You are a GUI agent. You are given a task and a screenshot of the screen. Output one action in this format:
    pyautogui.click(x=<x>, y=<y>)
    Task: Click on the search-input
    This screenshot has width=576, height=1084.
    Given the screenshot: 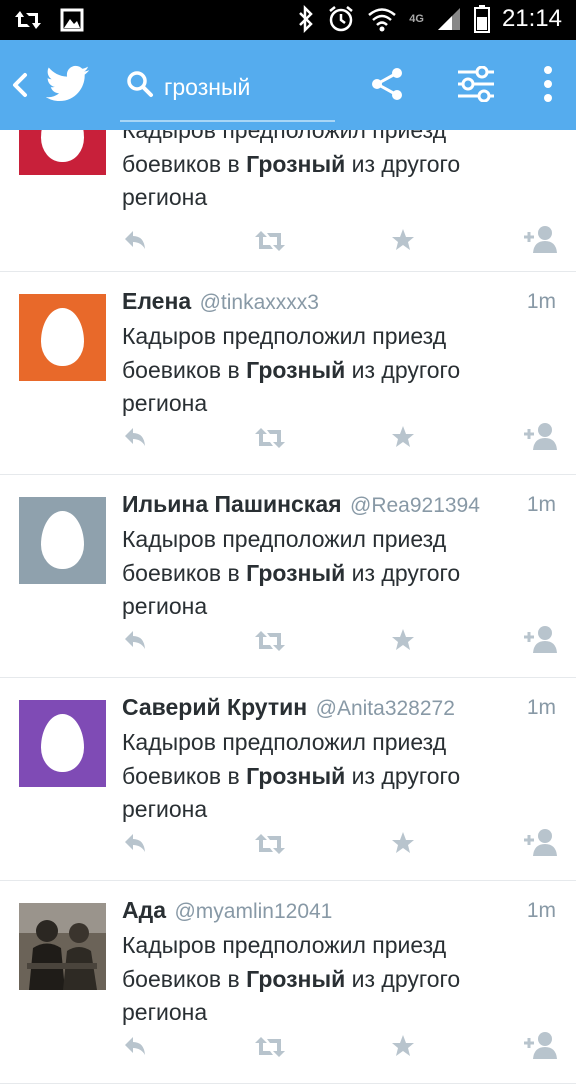 What is the action you would take?
    pyautogui.click(x=246, y=87)
    